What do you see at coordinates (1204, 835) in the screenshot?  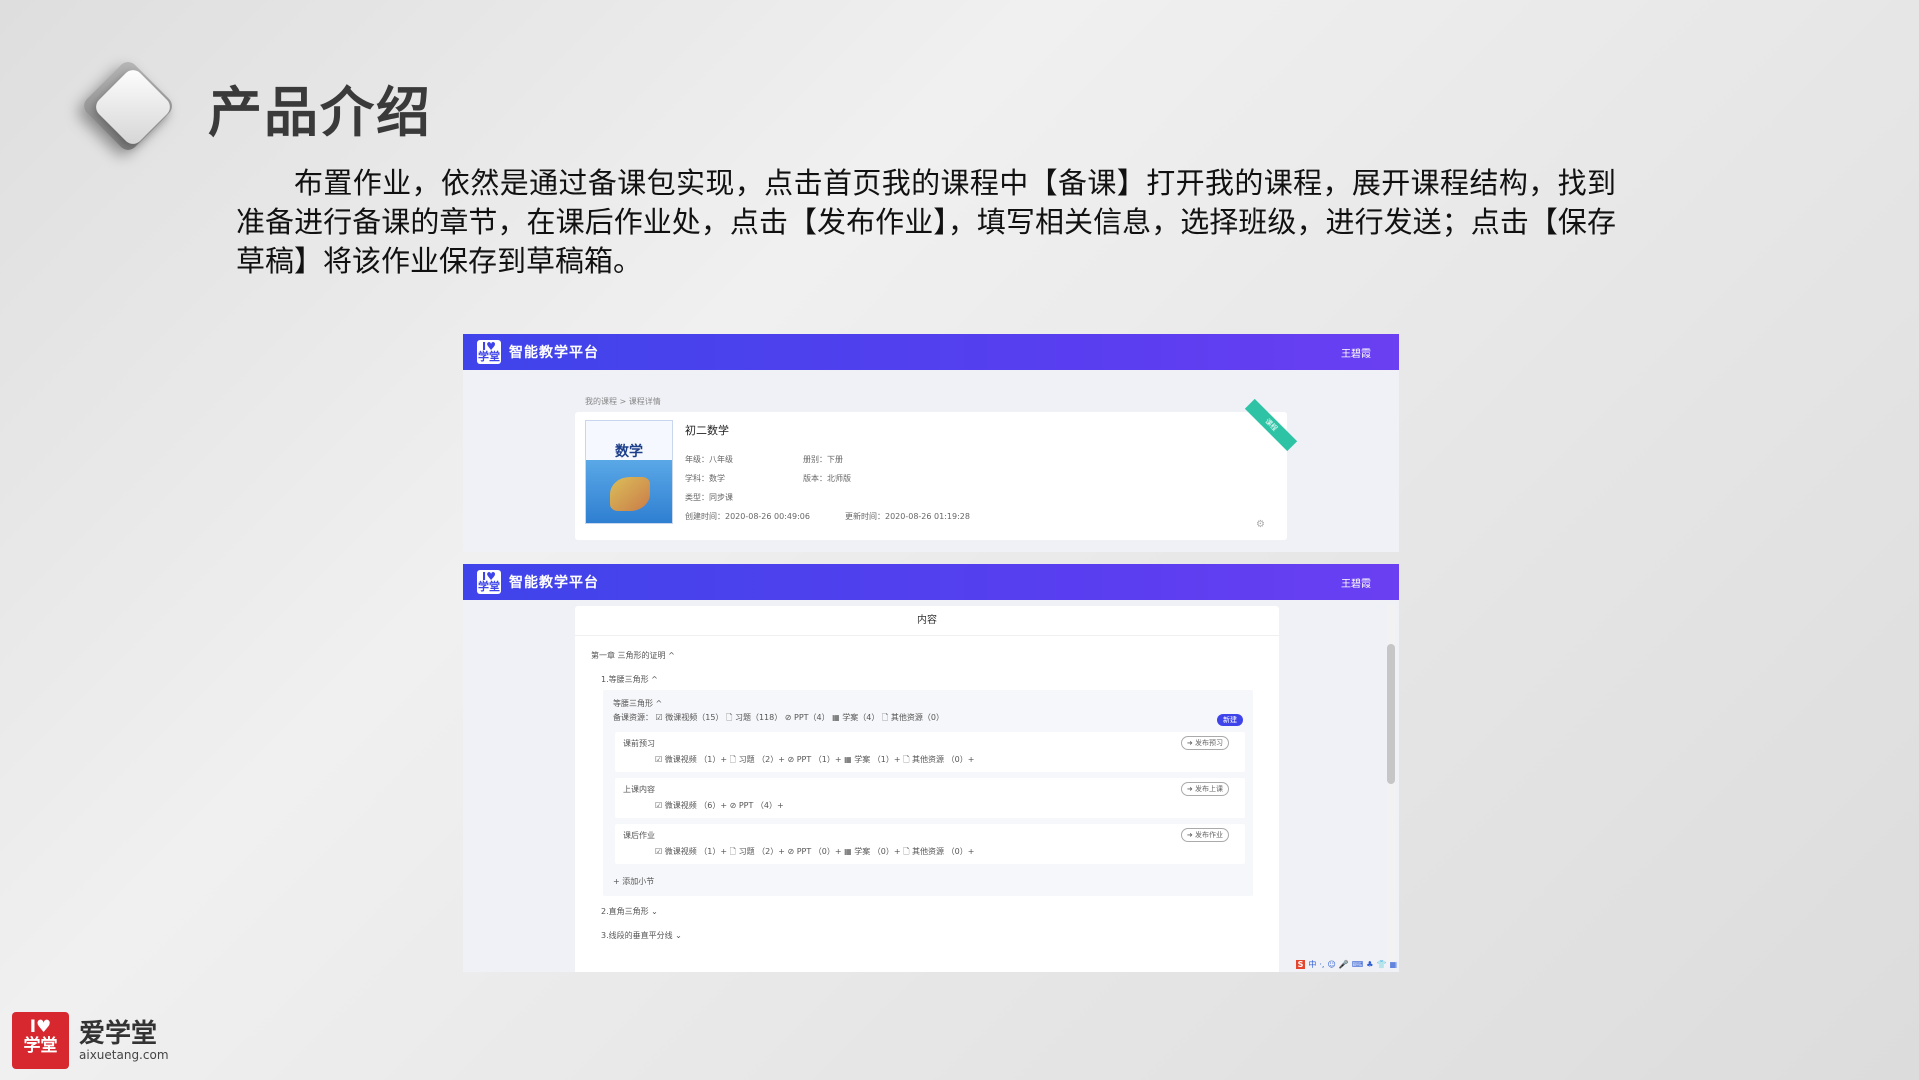 I see `publish-homework-button: ➜ 发布作业` at bounding box center [1204, 835].